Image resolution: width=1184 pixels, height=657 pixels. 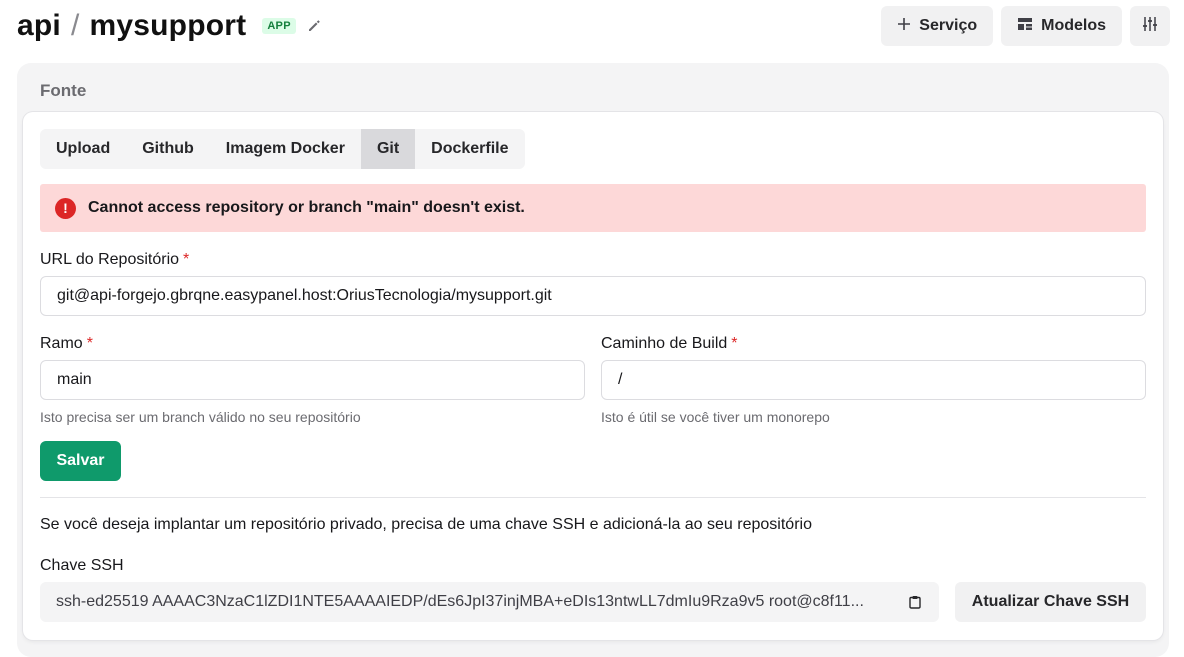 I want to click on project-name: api, so click(x=39, y=26).